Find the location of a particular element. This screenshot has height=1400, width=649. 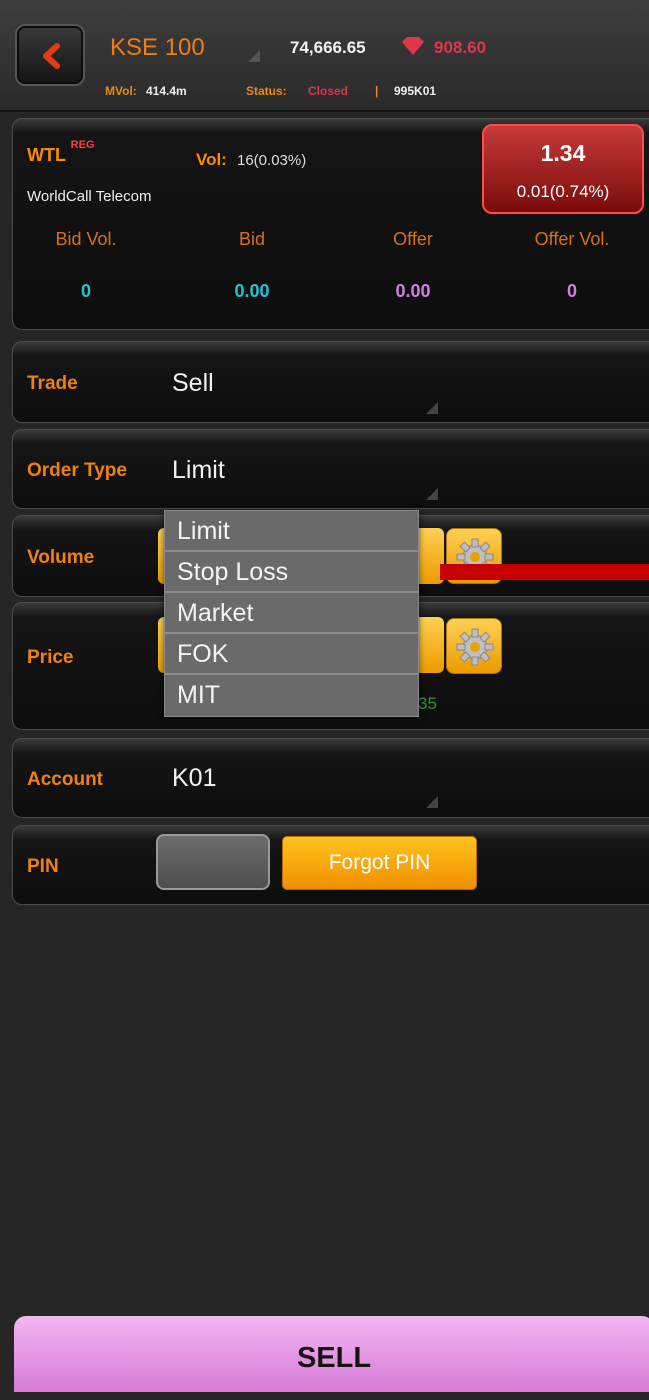

order-type-dropdown: Limit Stop Loss Market FOK MIT is located at coordinates (291, 613).